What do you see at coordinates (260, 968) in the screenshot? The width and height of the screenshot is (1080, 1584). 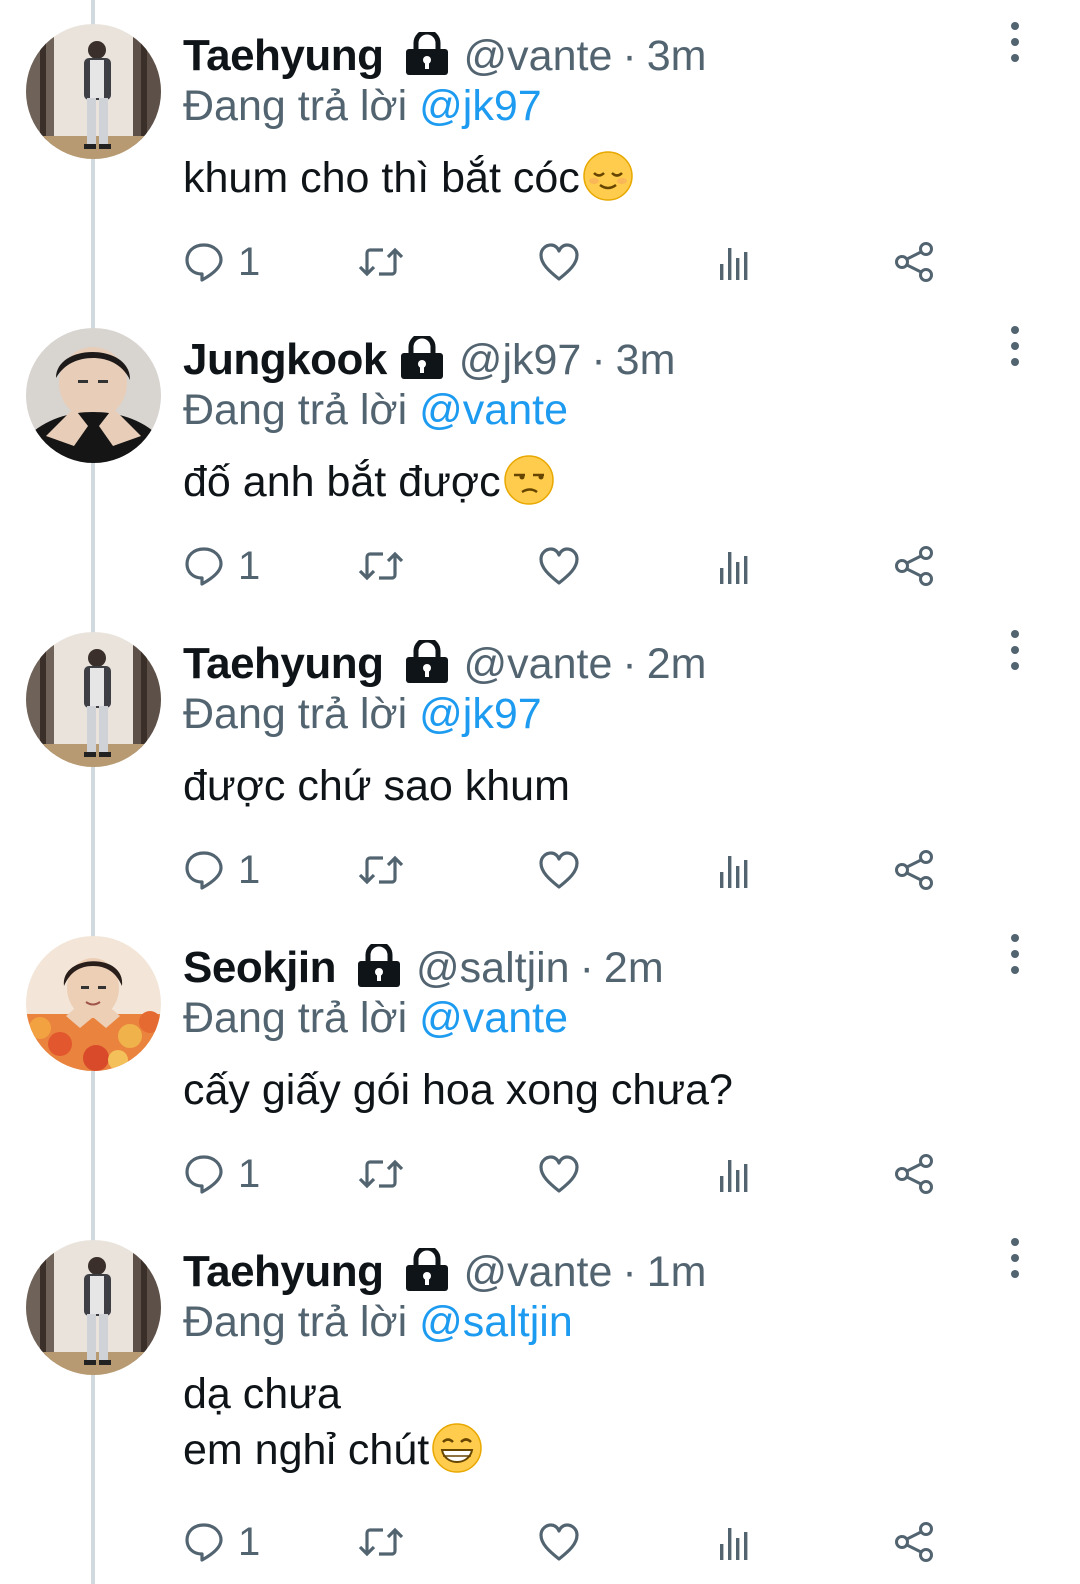 I see `display-name: Seokjin` at bounding box center [260, 968].